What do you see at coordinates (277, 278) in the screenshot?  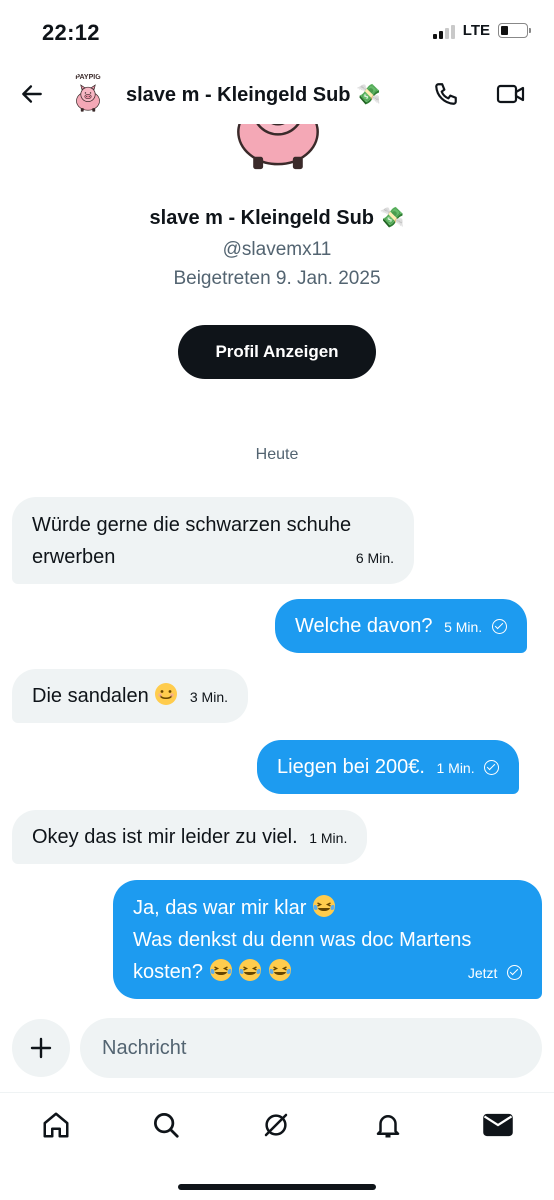 I see `profile-joined-date: Beigetreten 9. Jan. 2025` at bounding box center [277, 278].